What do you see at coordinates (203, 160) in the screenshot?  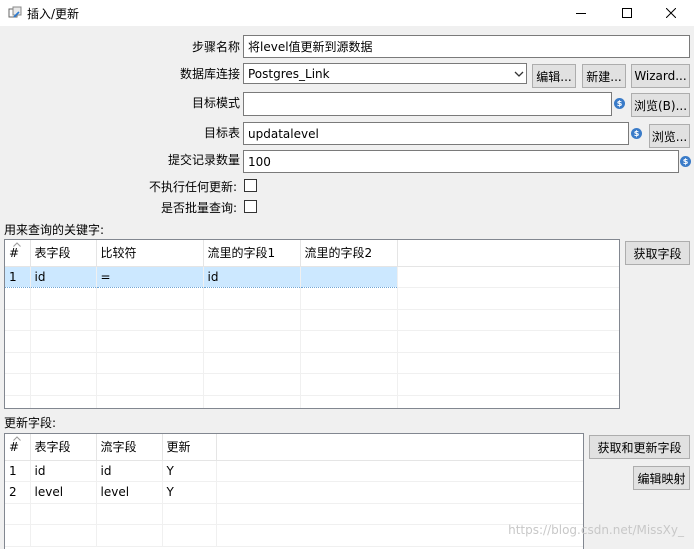 I see `commit-size-label: 提交记录数量` at bounding box center [203, 160].